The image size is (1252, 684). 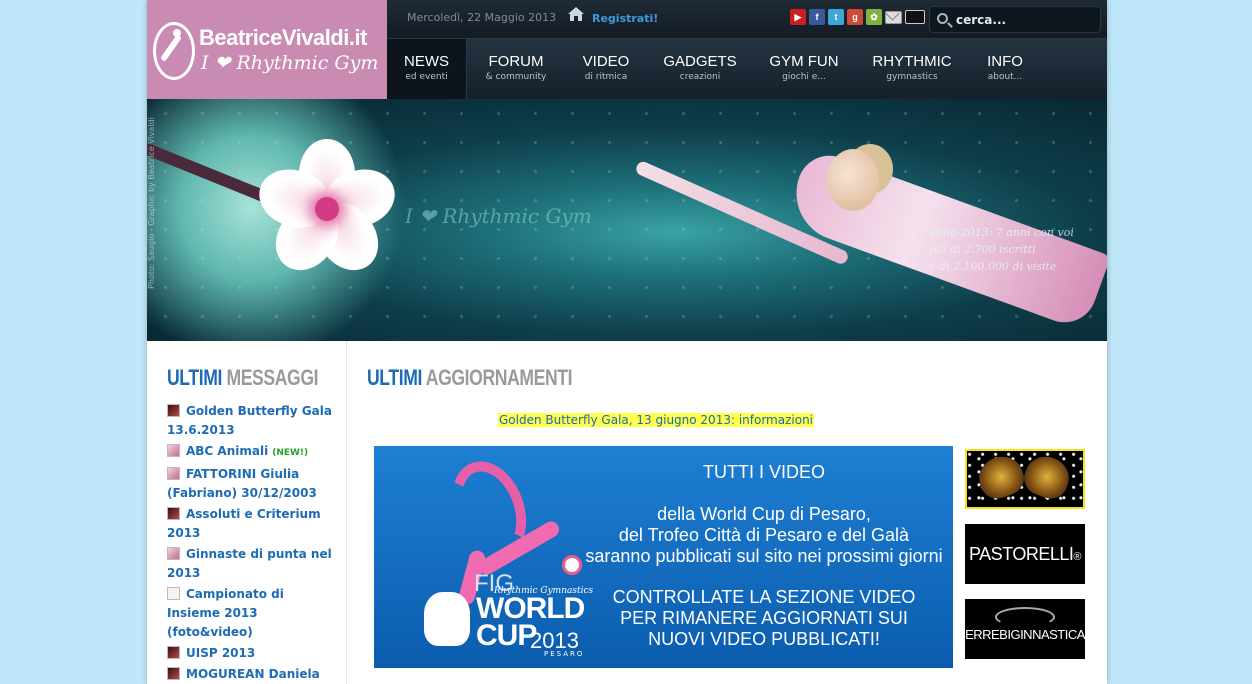 What do you see at coordinates (516, 77) in the screenshot?
I see `nav-item-sublabel: & community` at bounding box center [516, 77].